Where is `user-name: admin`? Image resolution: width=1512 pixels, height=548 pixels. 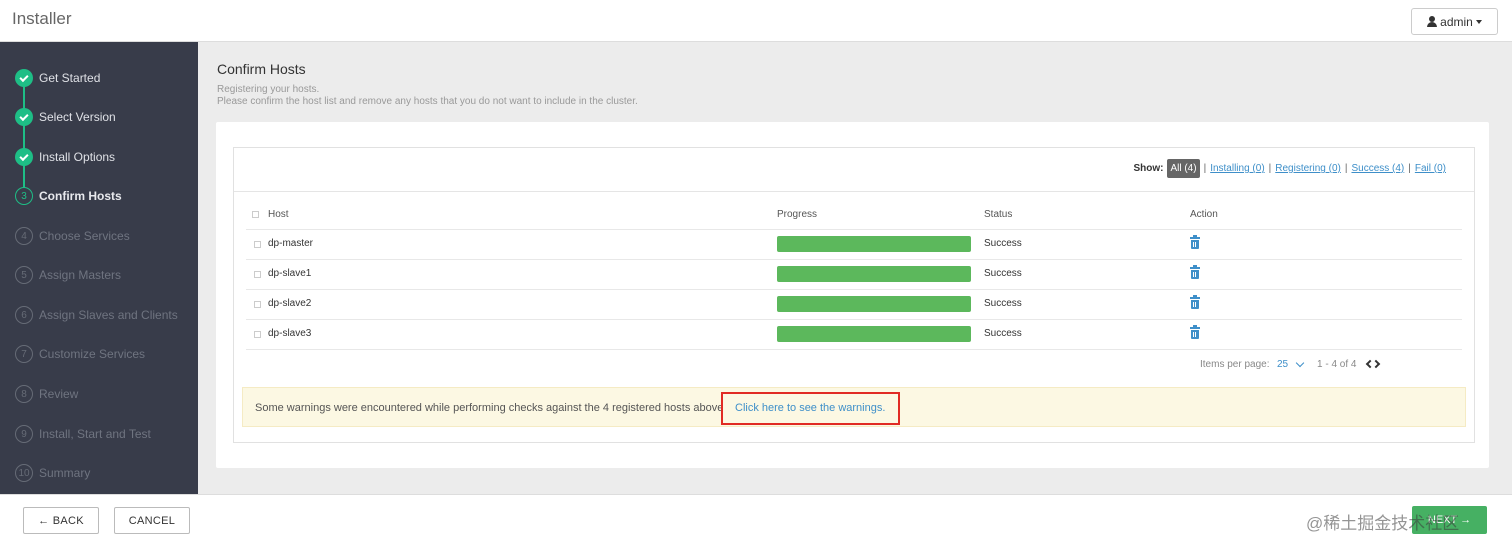
user-name: admin is located at coordinates (1456, 21).